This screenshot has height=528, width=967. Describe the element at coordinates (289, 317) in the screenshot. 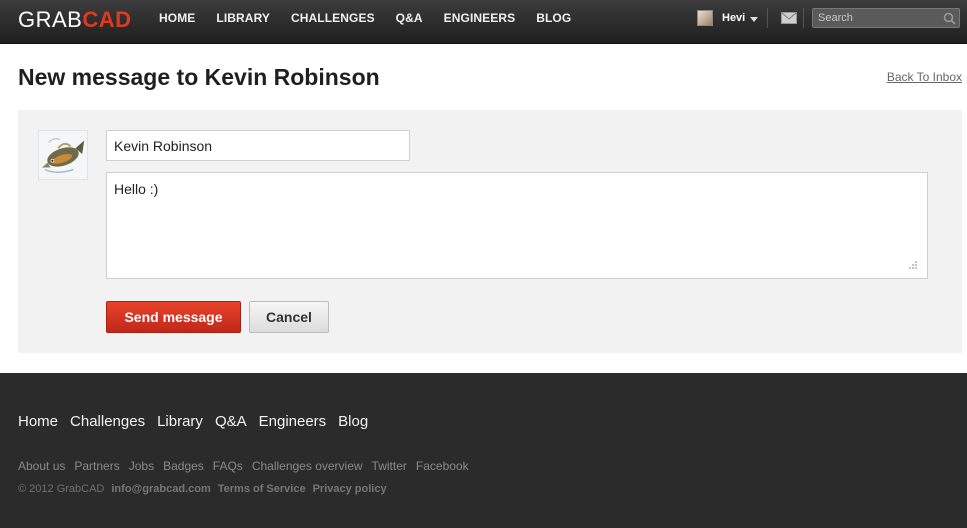

I see `cancel-button: Cancel` at that location.